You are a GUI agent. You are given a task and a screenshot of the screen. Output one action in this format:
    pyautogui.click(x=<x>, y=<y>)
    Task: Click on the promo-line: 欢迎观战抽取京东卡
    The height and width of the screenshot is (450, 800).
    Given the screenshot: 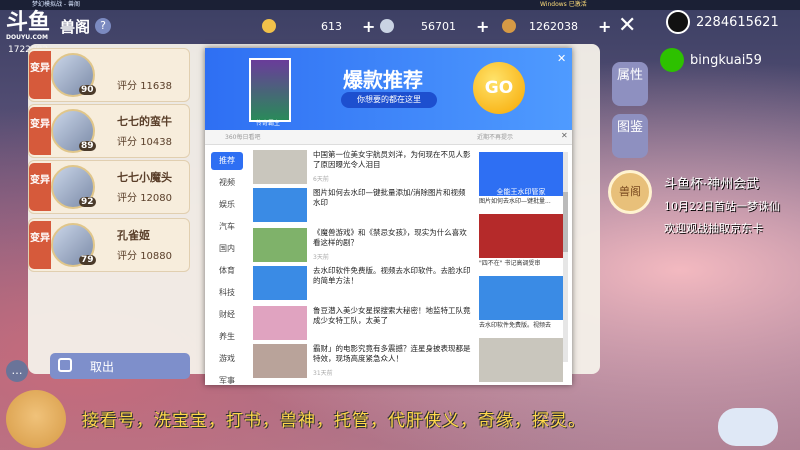 What is the action you would take?
    pyautogui.click(x=713, y=228)
    